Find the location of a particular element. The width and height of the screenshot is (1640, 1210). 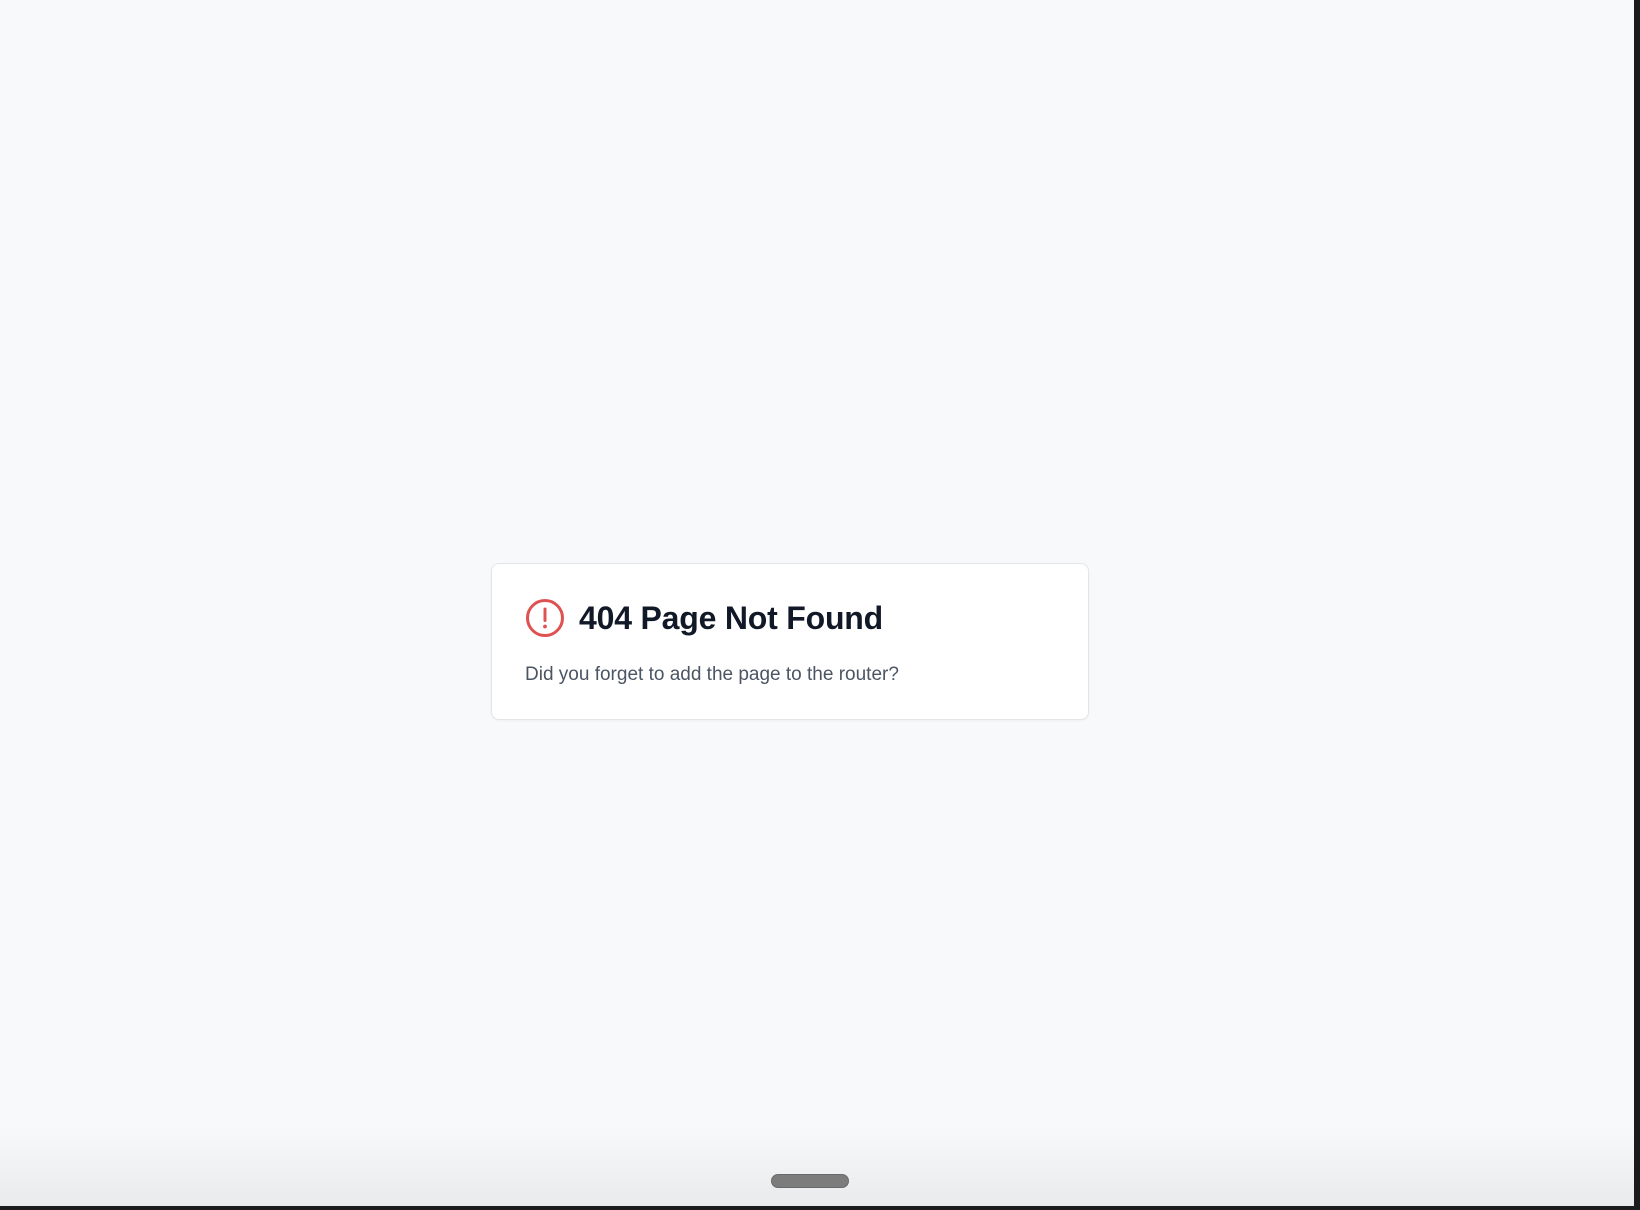

alert-circle-icon is located at coordinates (545, 618).